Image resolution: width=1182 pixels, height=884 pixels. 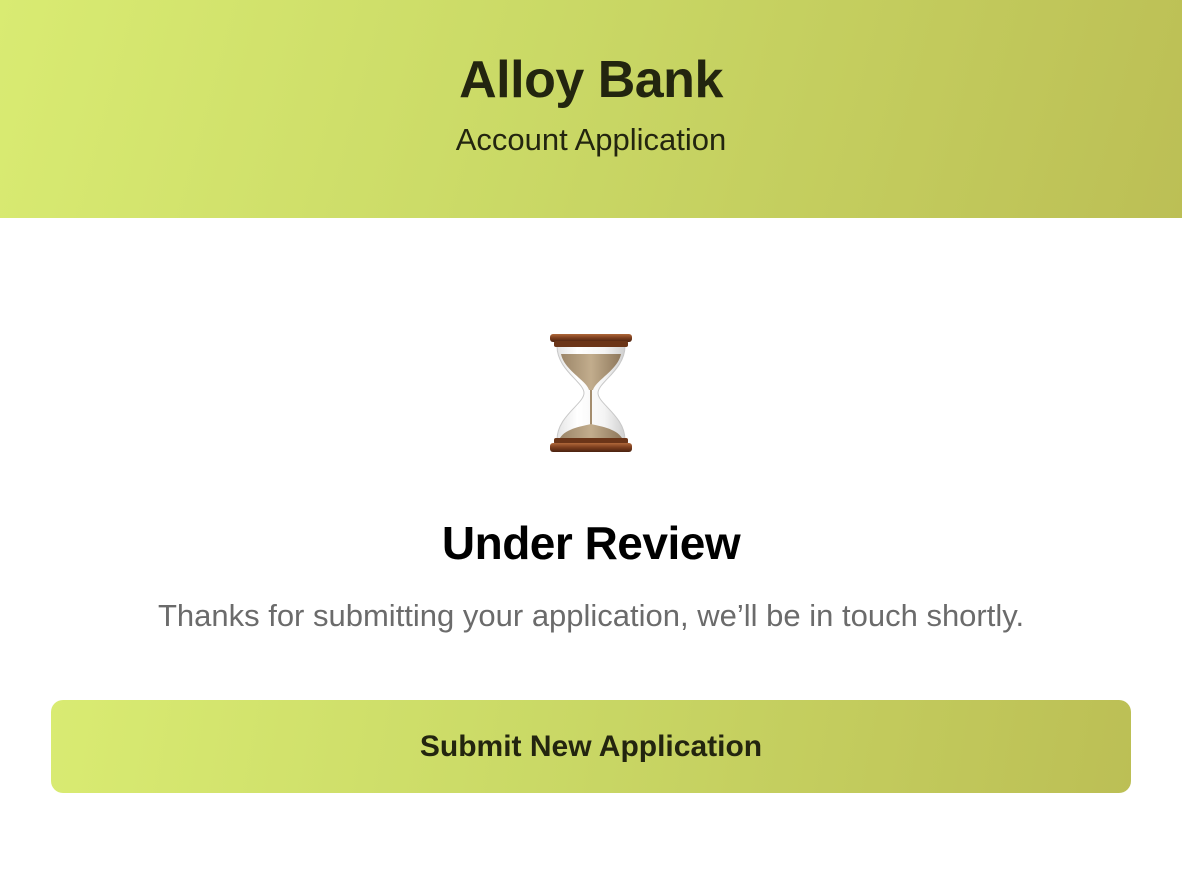 What do you see at coordinates (591, 139) in the screenshot?
I see `page-subtitle: Account Application` at bounding box center [591, 139].